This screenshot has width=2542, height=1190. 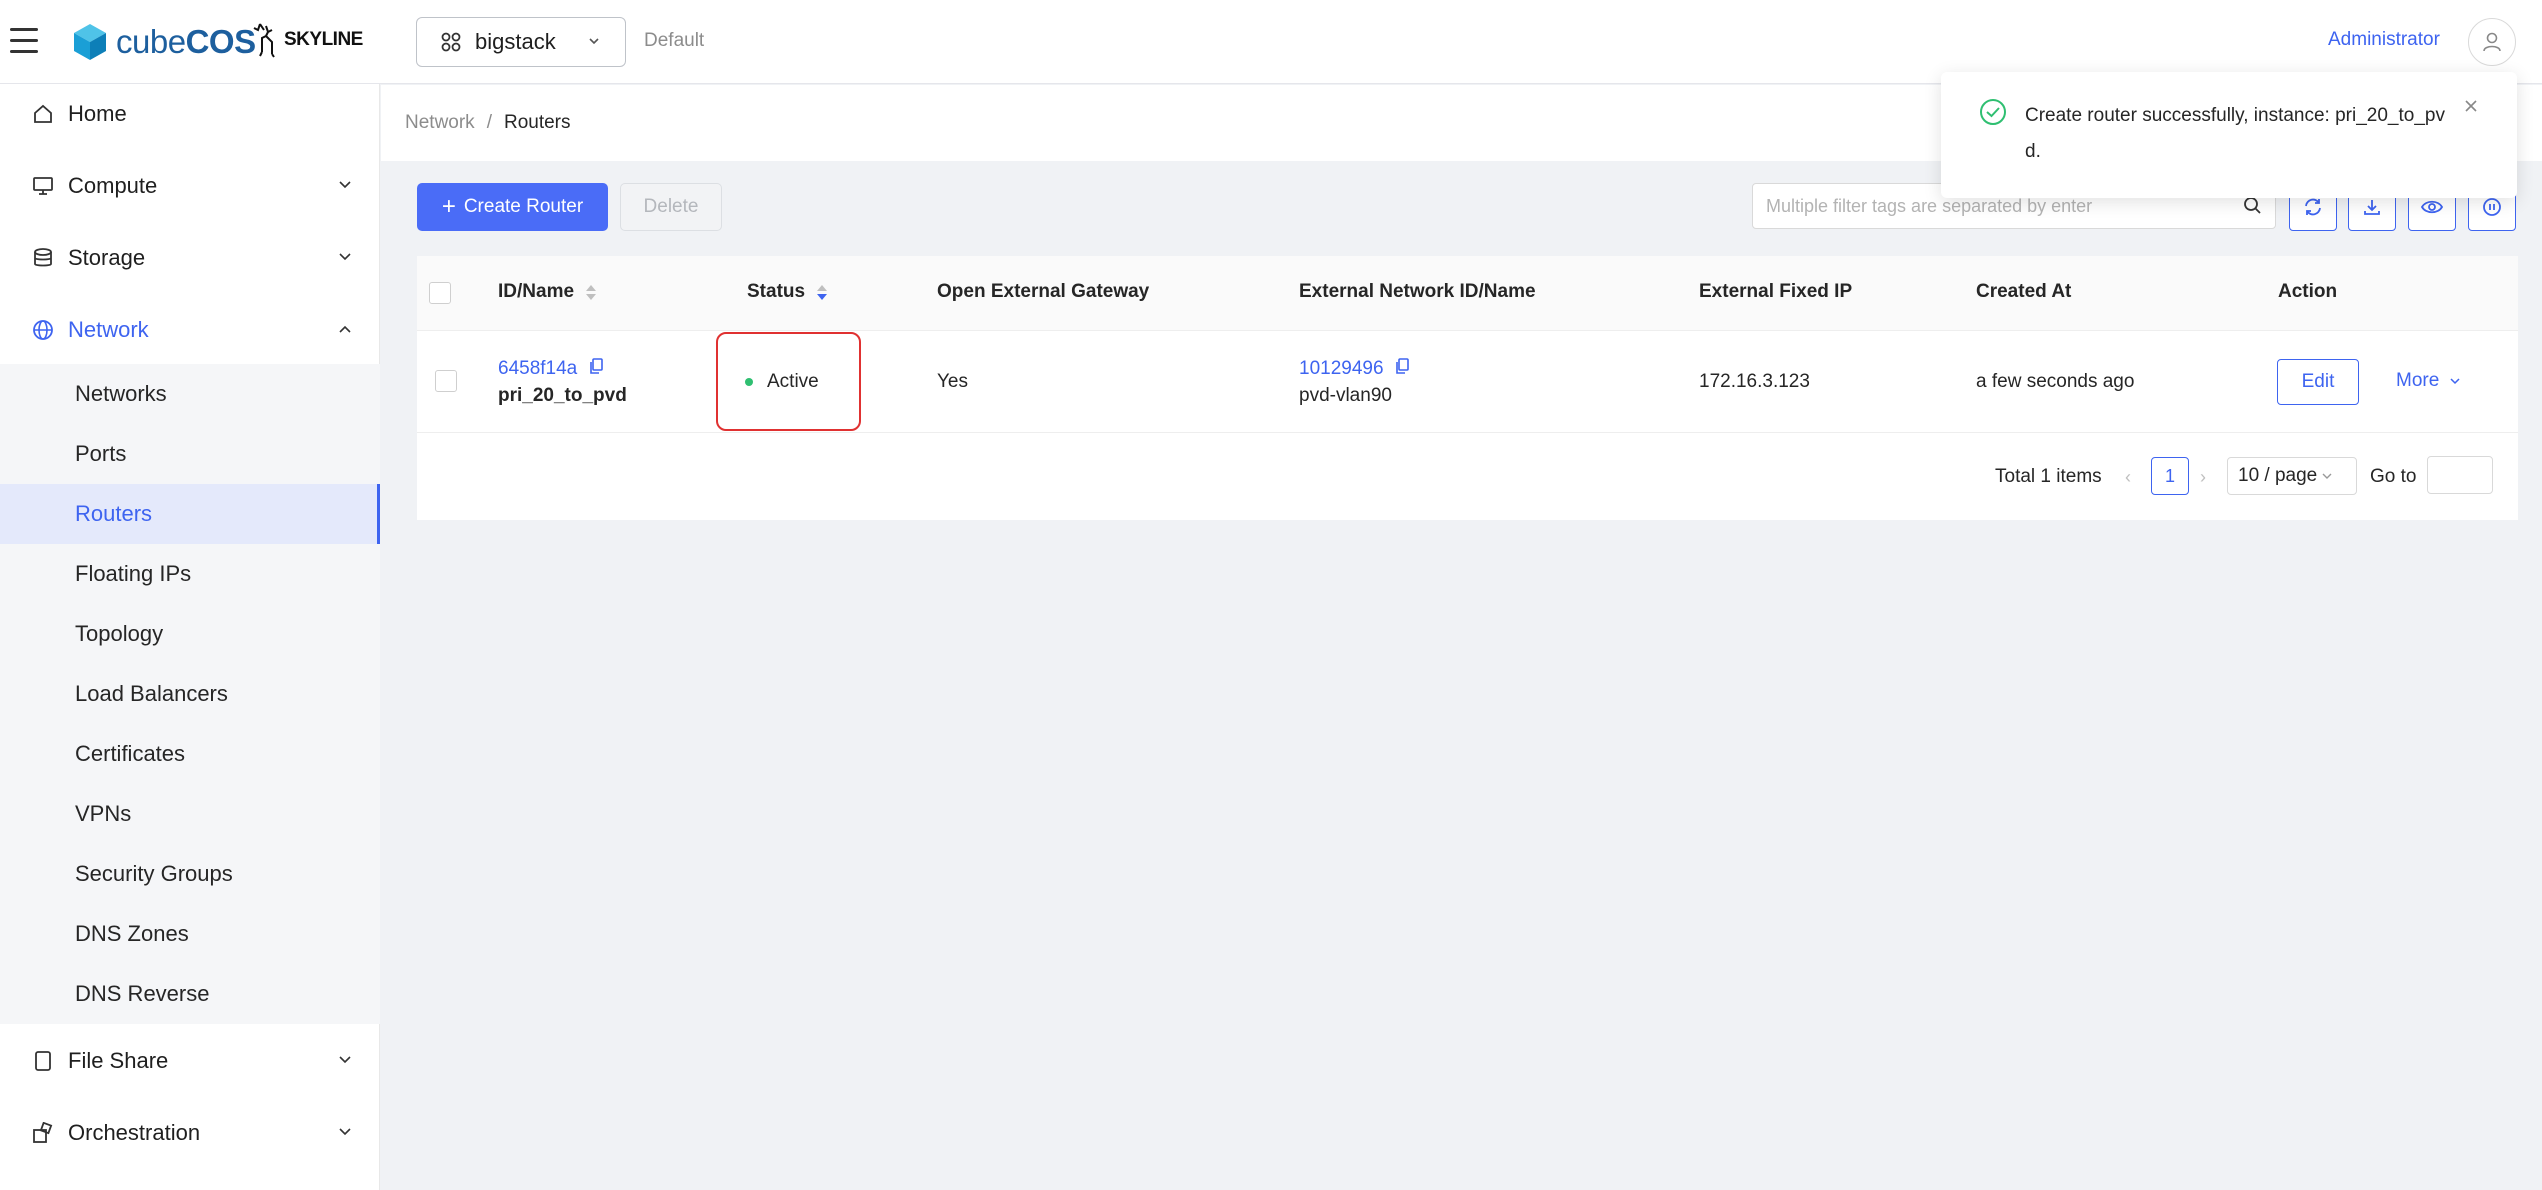 What do you see at coordinates (440, 122) in the screenshot?
I see `breadcrumb-network: Network` at bounding box center [440, 122].